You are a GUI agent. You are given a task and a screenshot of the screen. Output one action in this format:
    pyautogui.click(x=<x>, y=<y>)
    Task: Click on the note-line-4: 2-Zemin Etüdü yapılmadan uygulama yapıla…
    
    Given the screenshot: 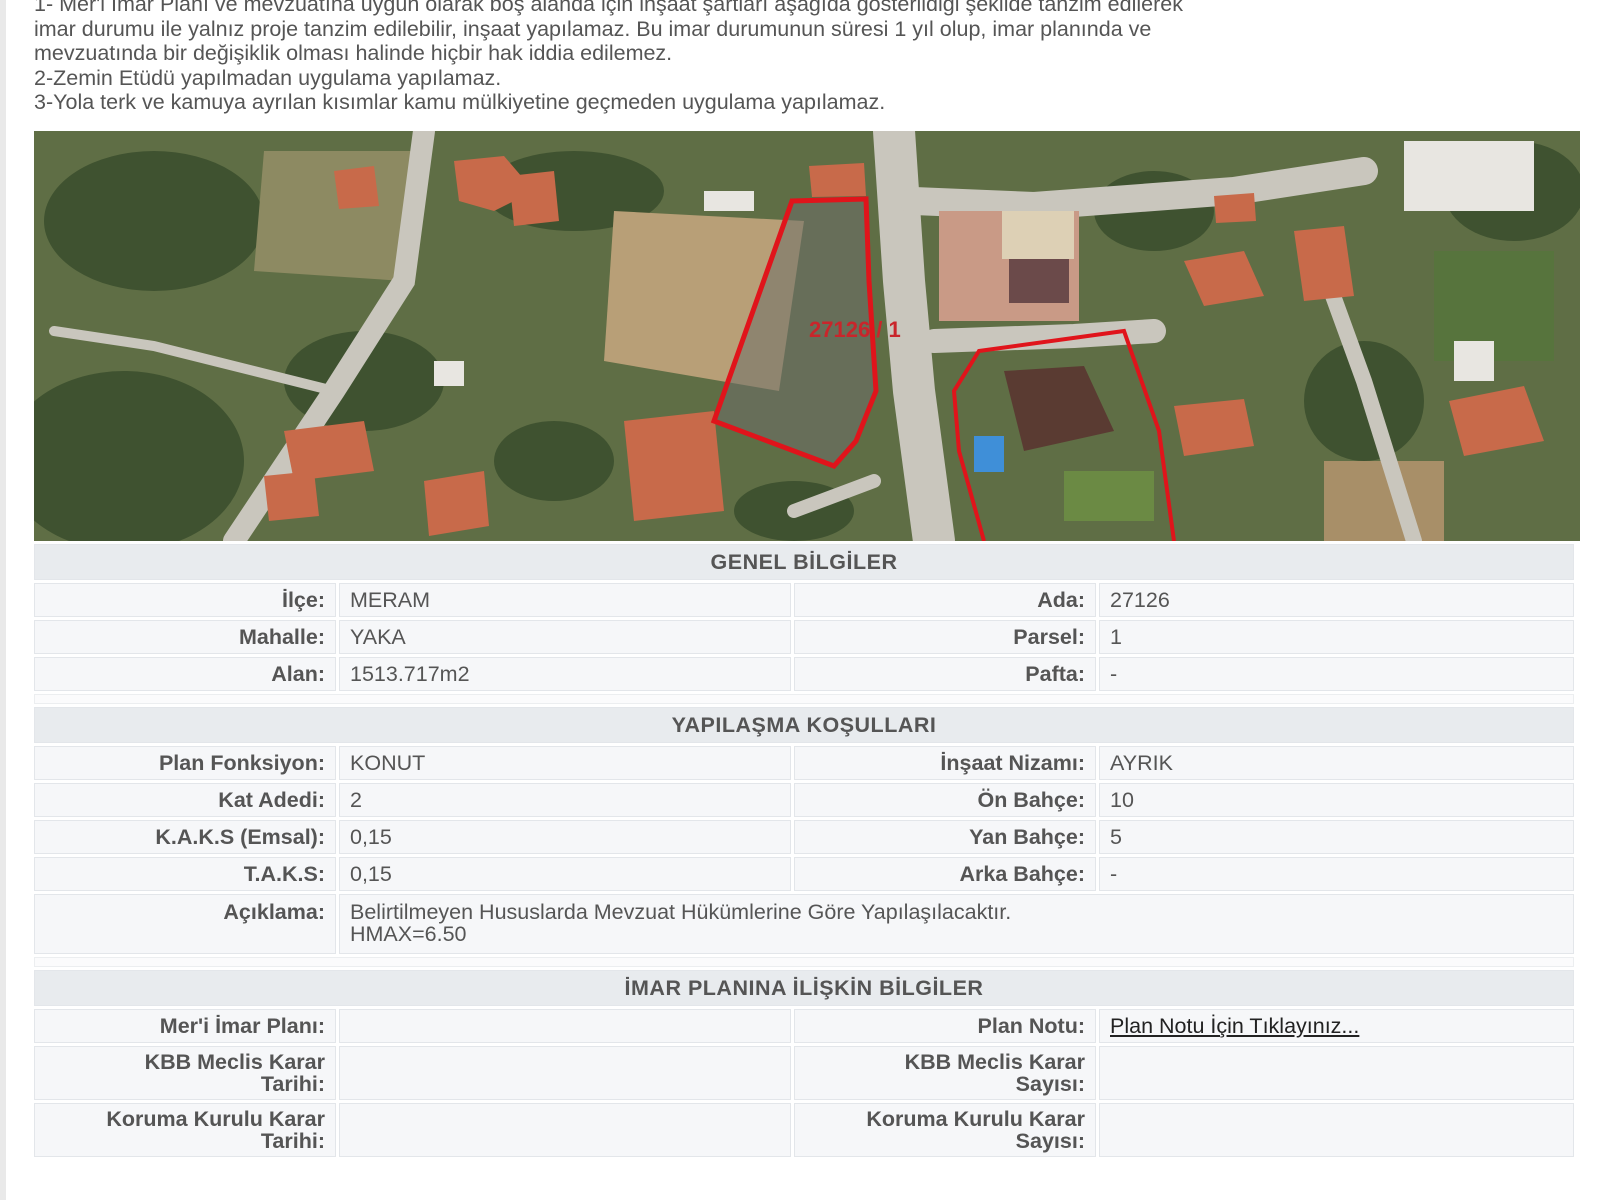 What is the action you would take?
    pyautogui.click(x=268, y=77)
    